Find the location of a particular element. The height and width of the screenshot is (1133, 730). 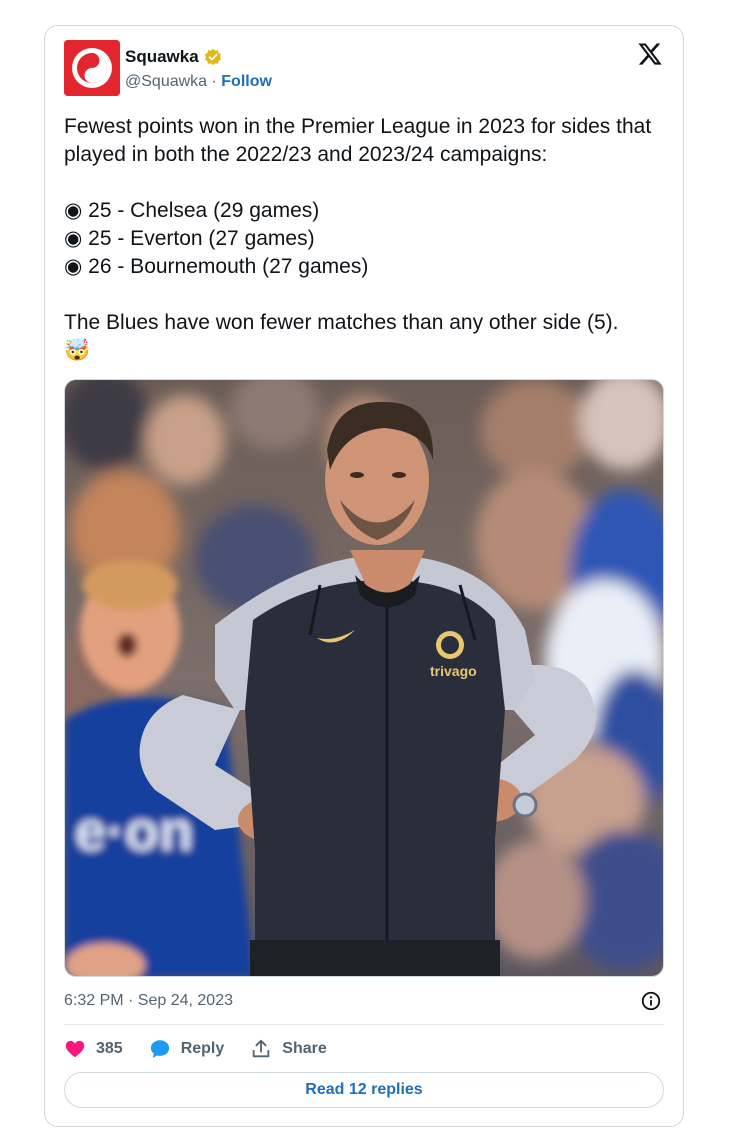

avatar is located at coordinates (92, 68).